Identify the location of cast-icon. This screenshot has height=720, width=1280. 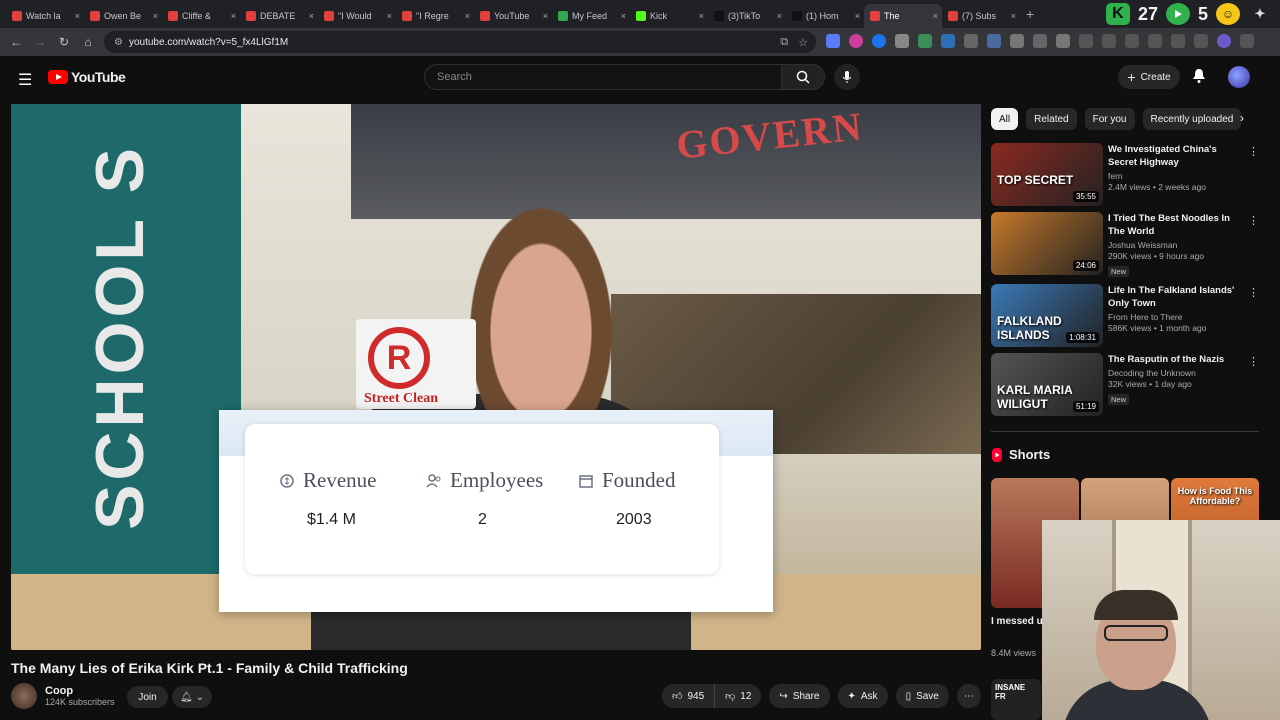
(1201, 41).